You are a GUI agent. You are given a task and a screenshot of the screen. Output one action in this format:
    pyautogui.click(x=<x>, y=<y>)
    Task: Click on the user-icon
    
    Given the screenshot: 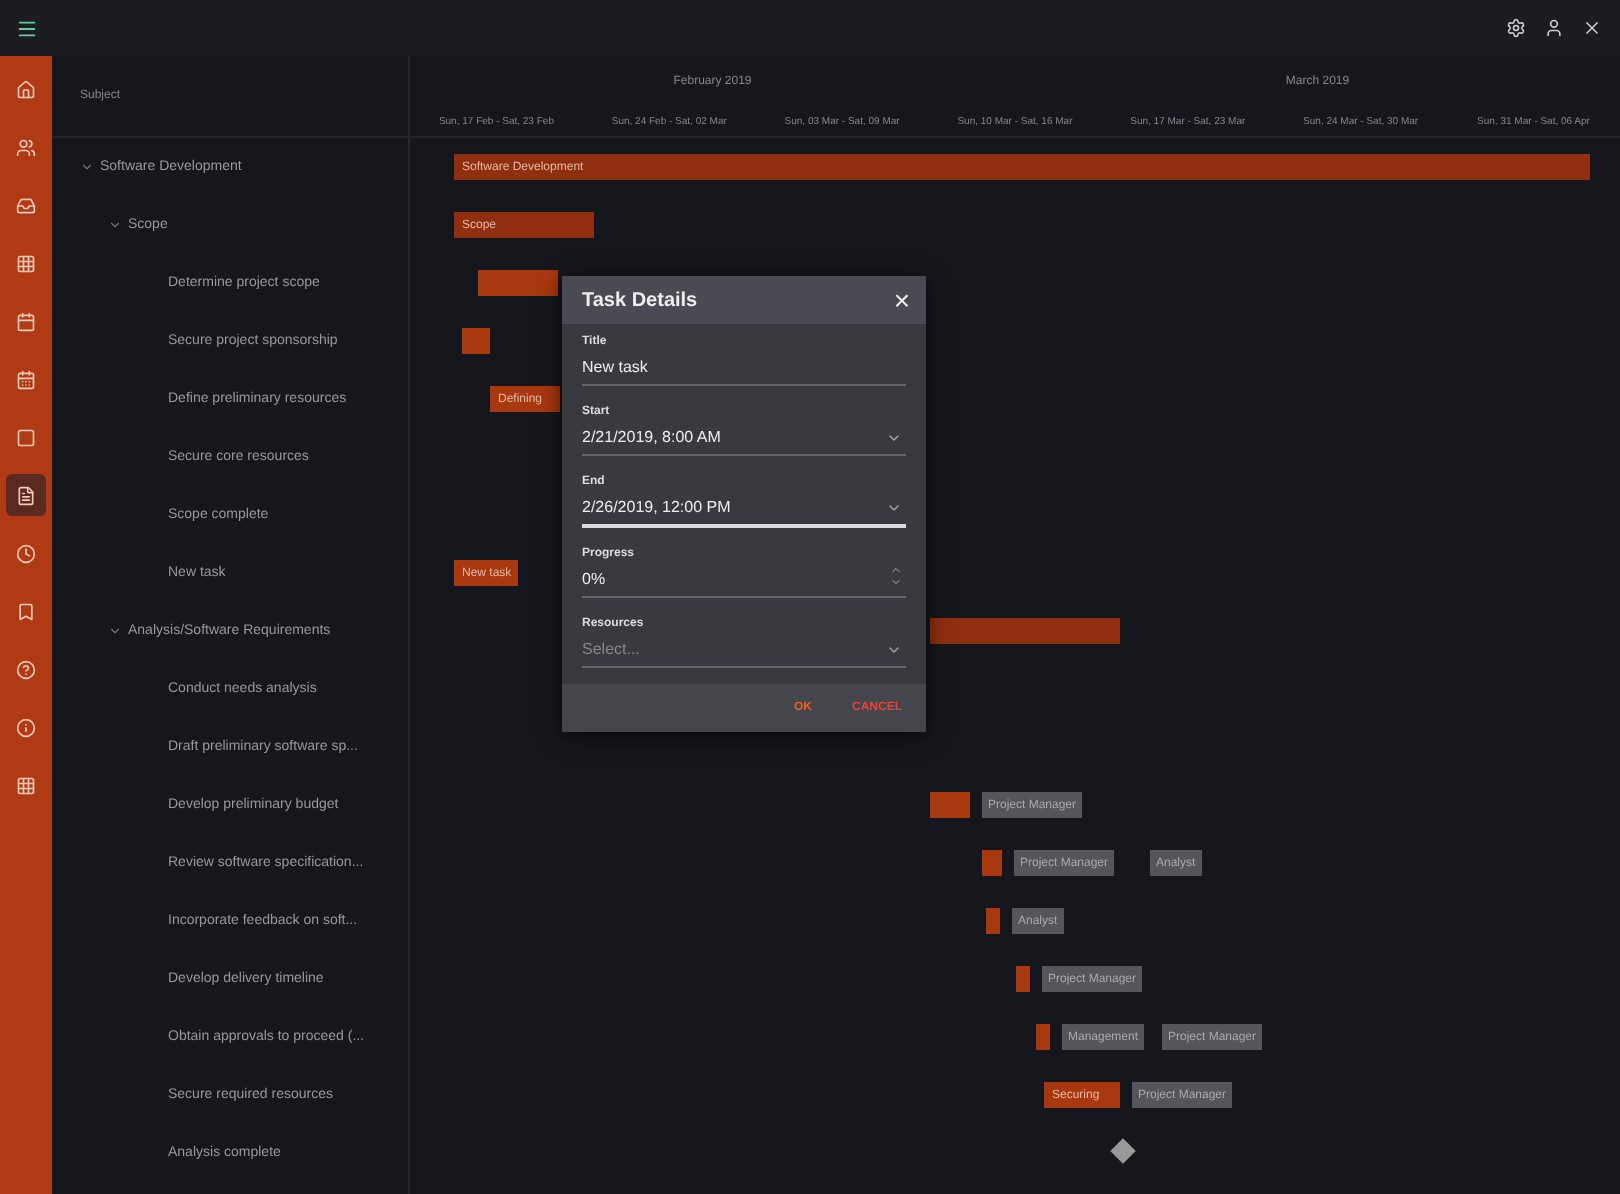 What is the action you would take?
    pyautogui.click(x=1554, y=28)
    